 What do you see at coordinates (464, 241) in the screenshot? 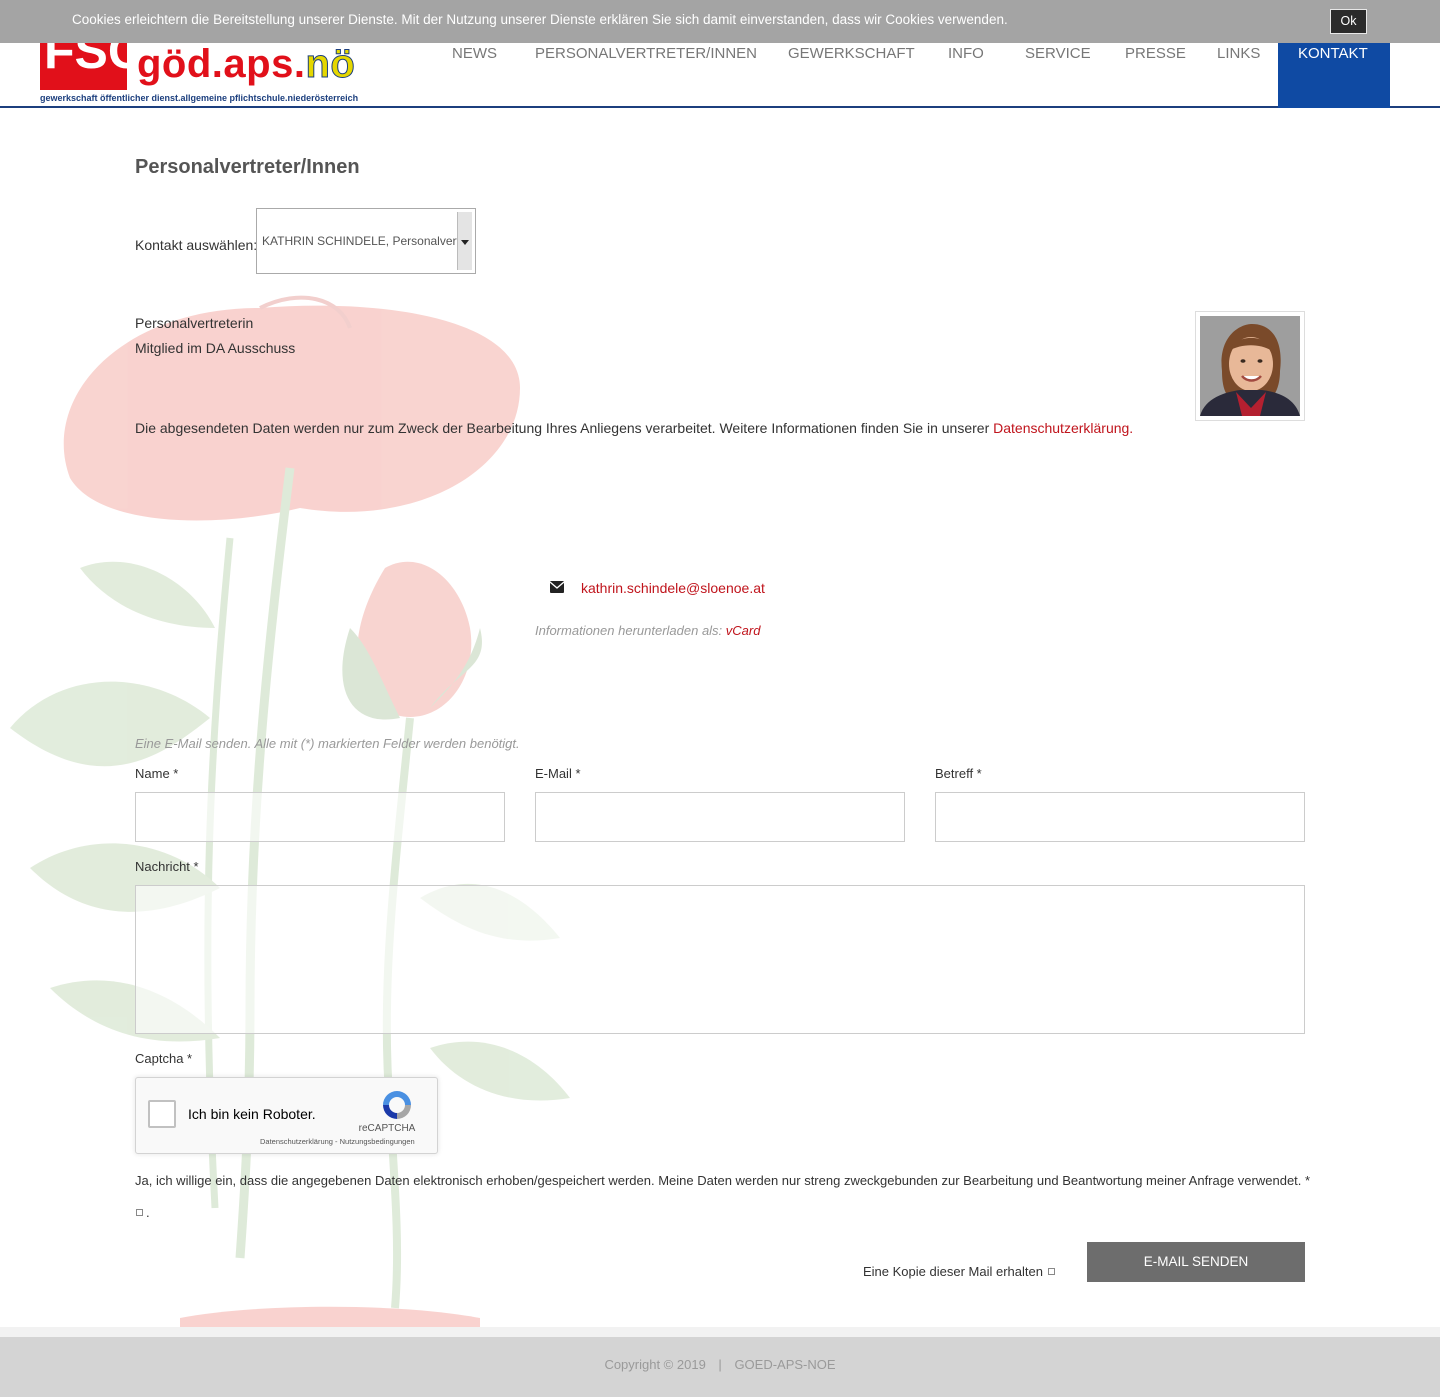
I see `chevron-down-icon` at bounding box center [464, 241].